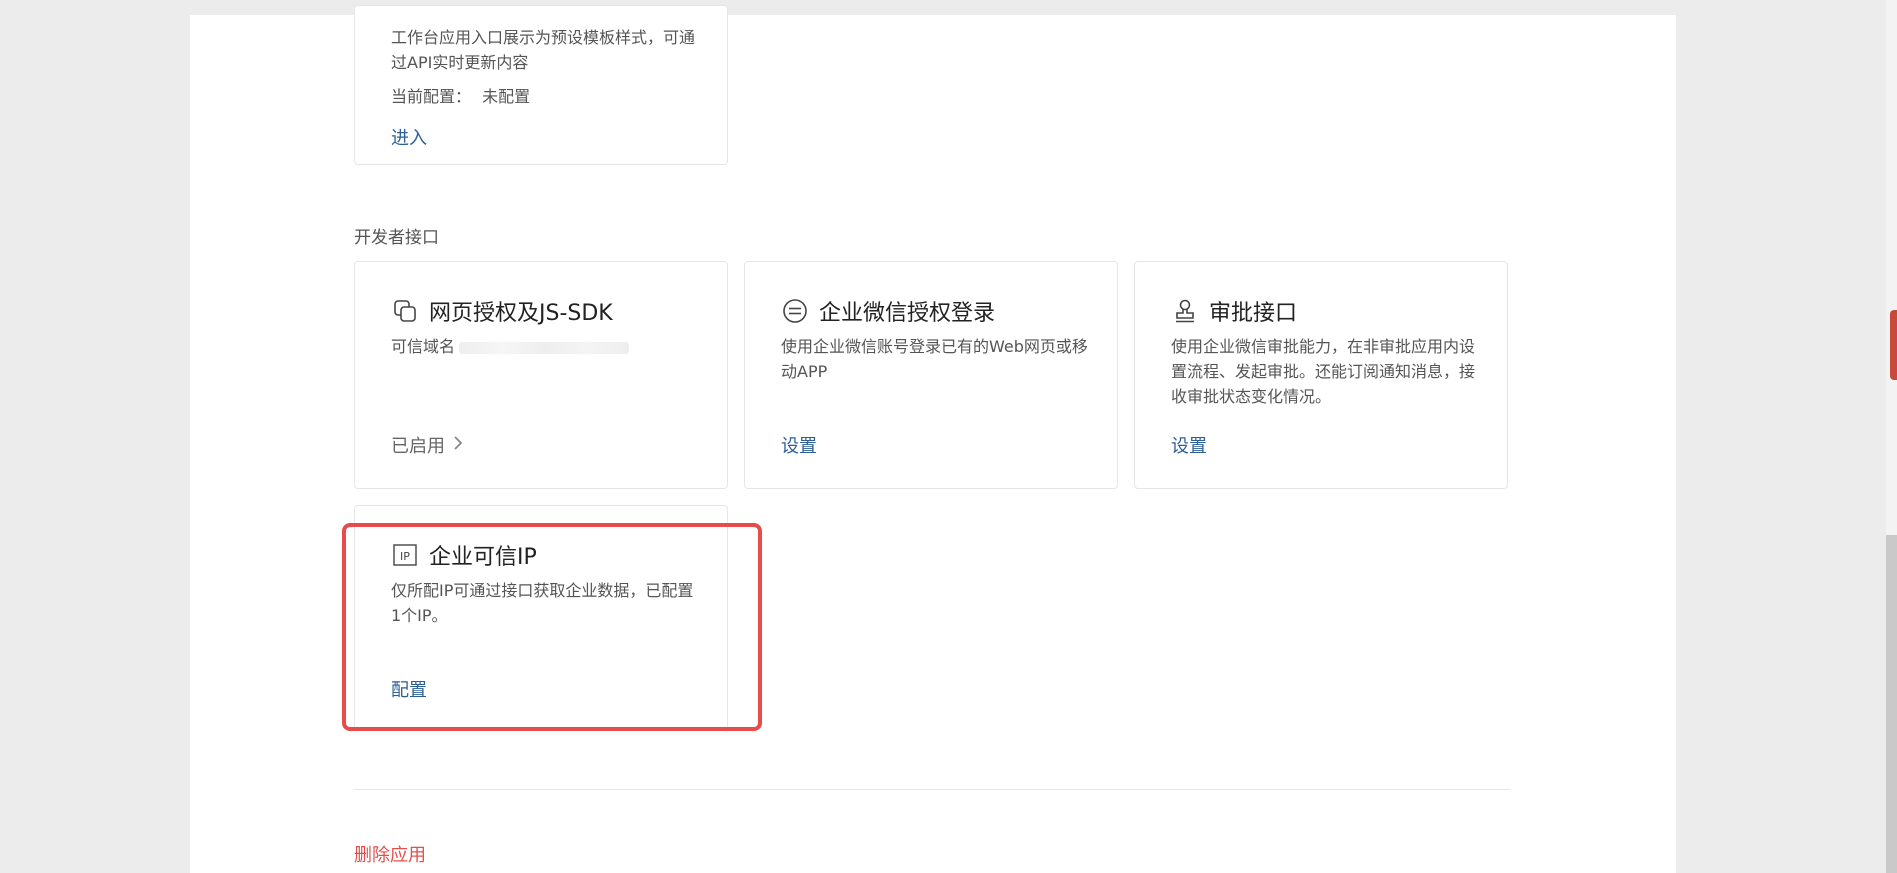 This screenshot has height=873, width=1897. Describe the element at coordinates (795, 311) in the screenshot. I see `equal-circle-icon` at that location.